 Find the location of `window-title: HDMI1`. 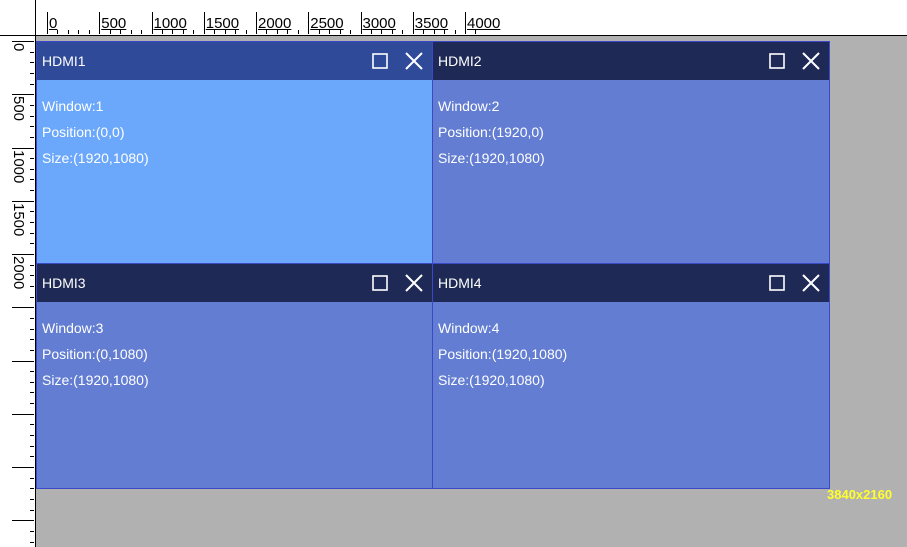

window-title: HDMI1 is located at coordinates (64, 61).